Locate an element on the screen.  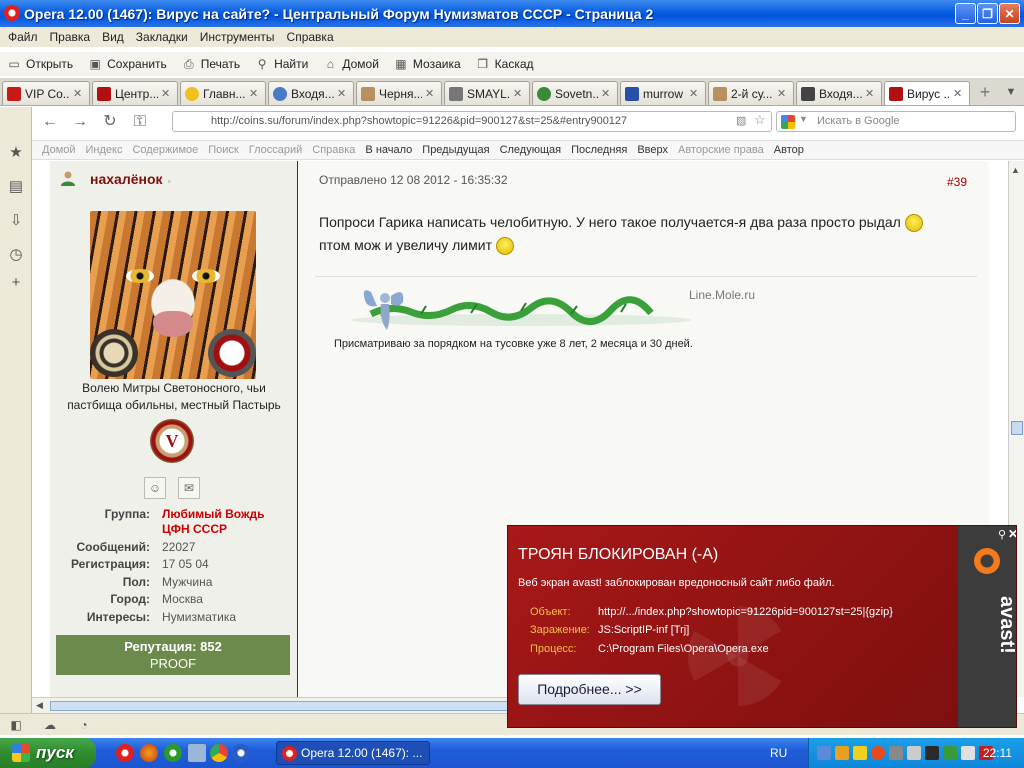
post-number-link: #39 is located at coordinates (957, 182).